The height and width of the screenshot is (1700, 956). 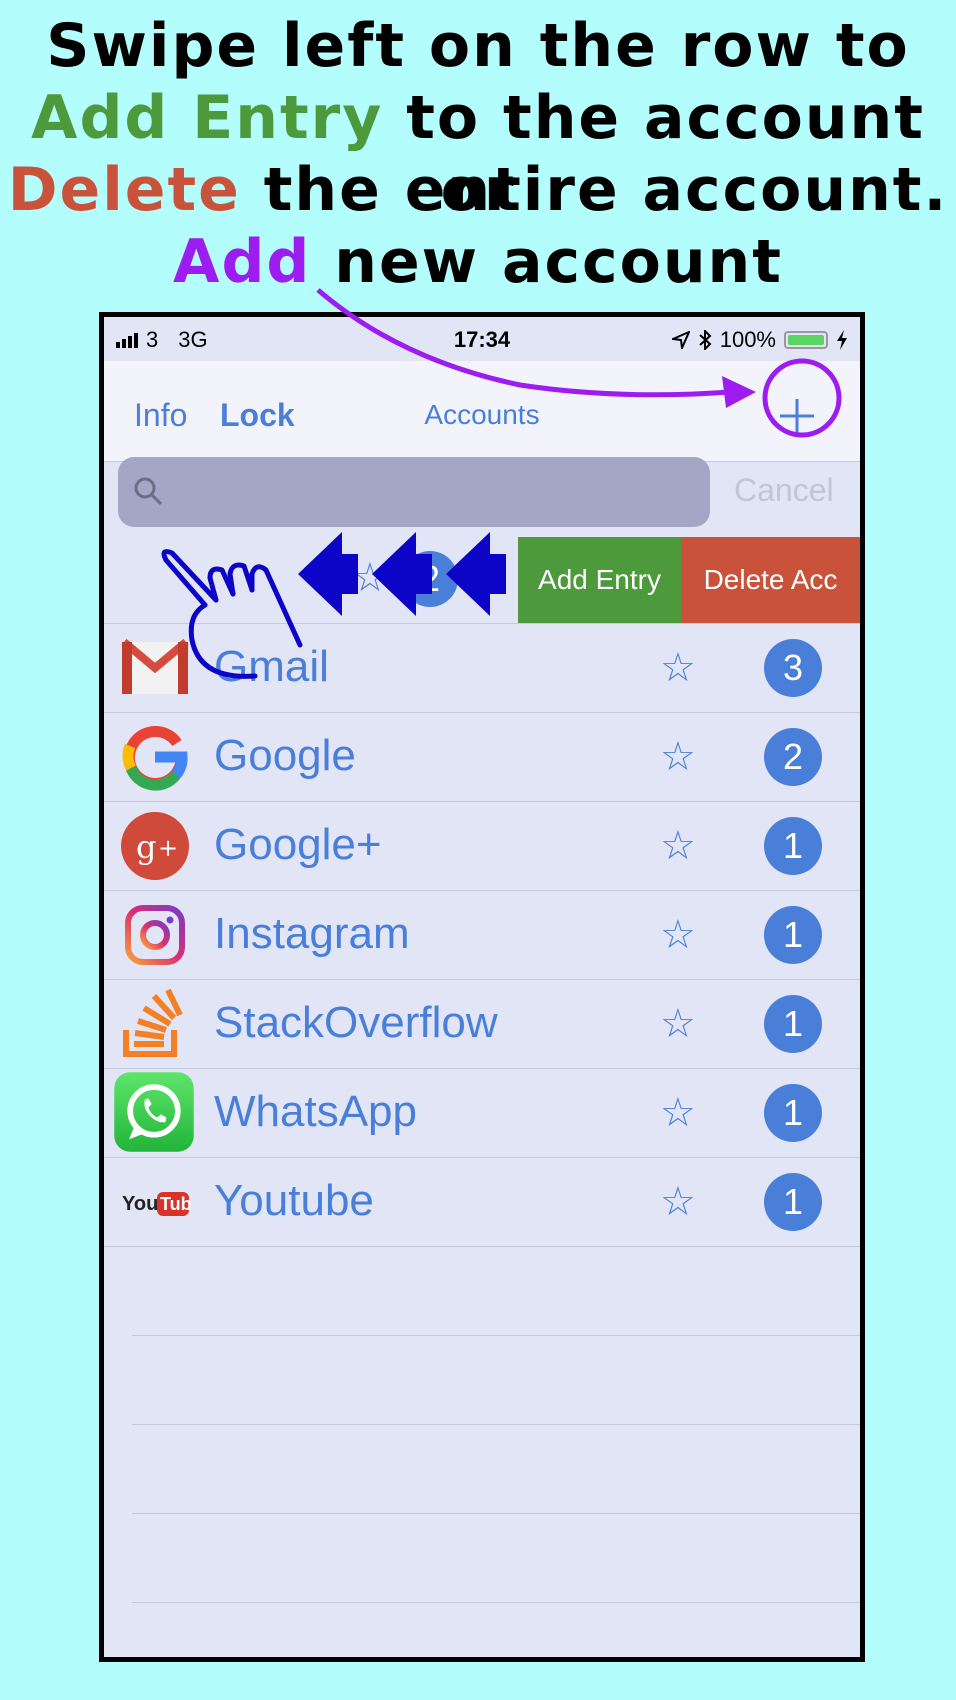 What do you see at coordinates (784, 490) in the screenshot?
I see `cancel-button: Cancel` at bounding box center [784, 490].